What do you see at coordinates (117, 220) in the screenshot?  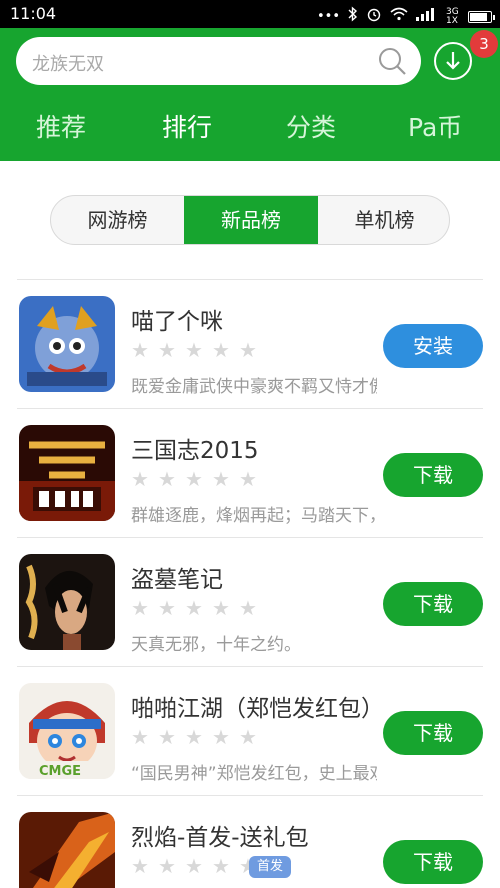 I see `segment-online-games: 网游榜` at bounding box center [117, 220].